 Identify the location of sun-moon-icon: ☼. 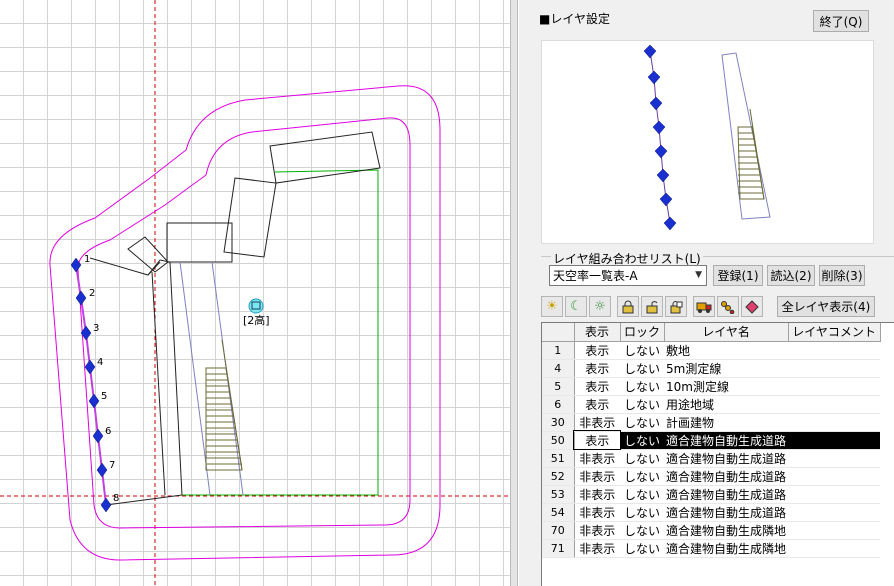
(600, 306).